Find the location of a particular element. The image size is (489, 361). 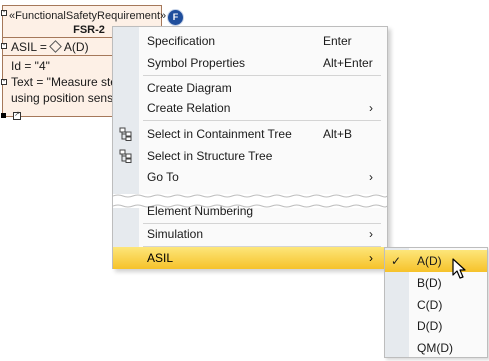

collapse-toggle-icon: - is located at coordinates (4, 12).